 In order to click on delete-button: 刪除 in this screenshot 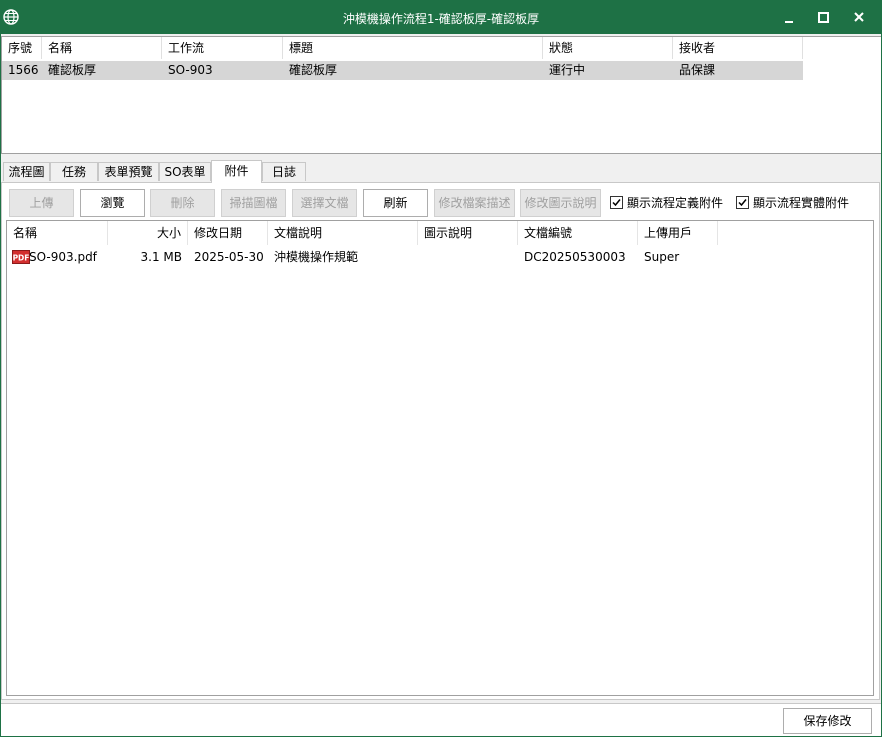, I will do `click(182, 203)`.